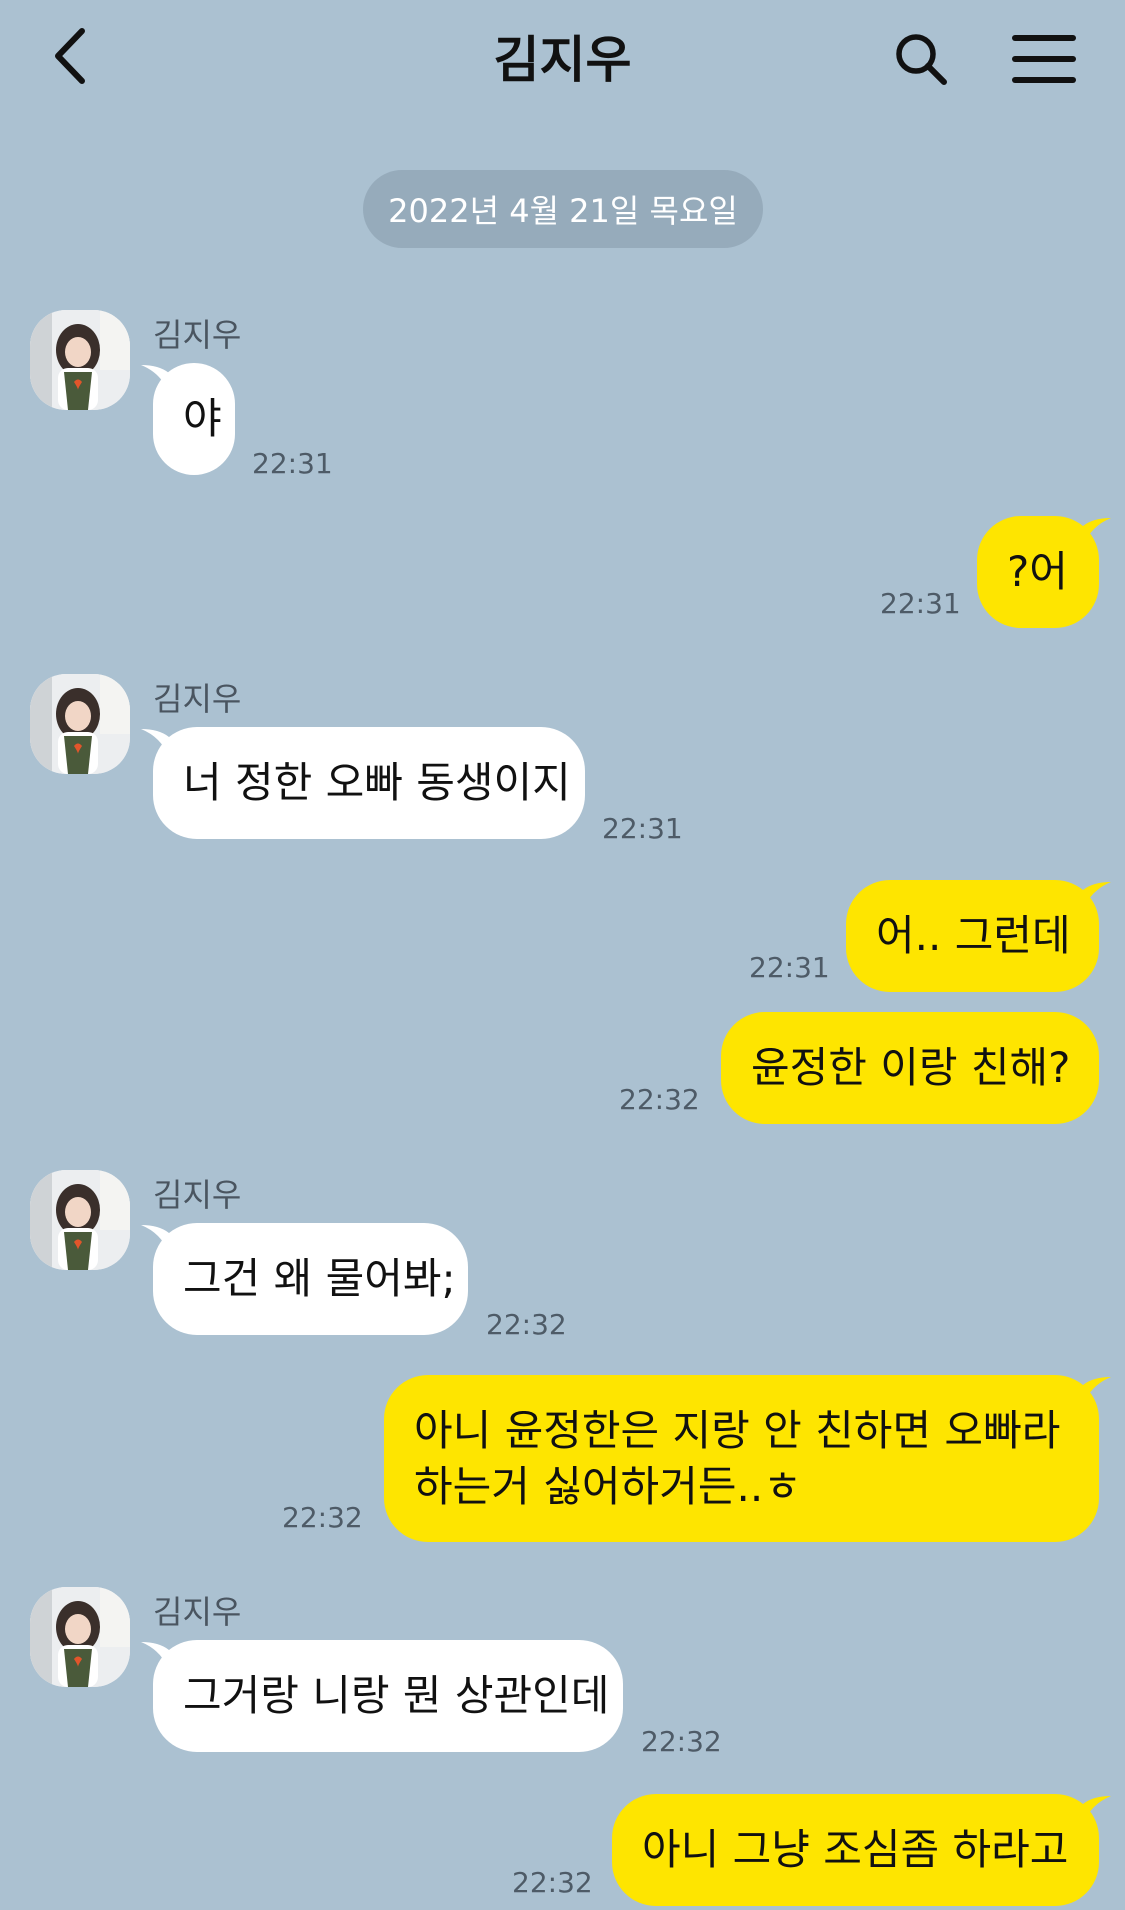  I want to click on chevron-left-icon, so click(70, 56).